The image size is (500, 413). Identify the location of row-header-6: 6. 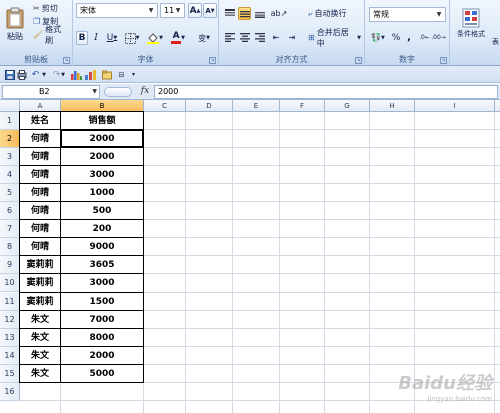
(10, 211).